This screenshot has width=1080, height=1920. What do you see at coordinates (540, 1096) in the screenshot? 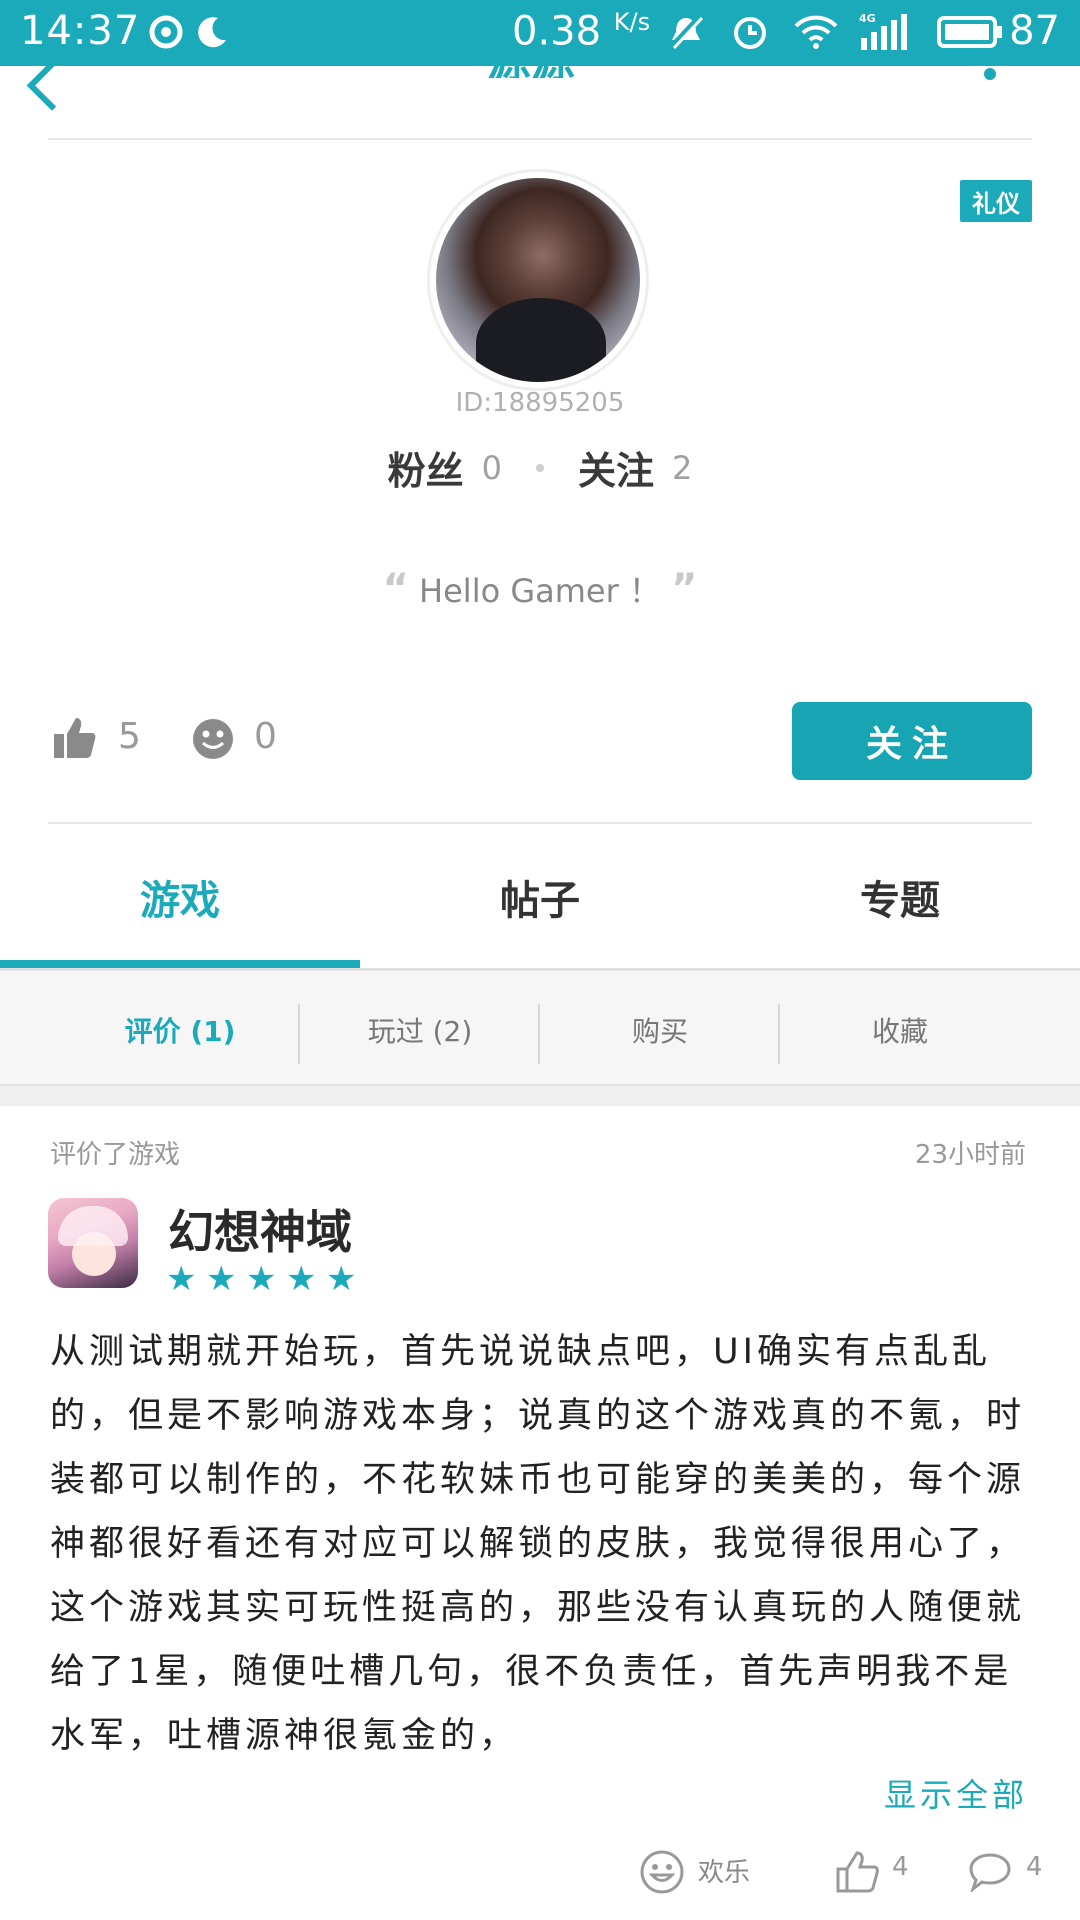
I see `section-gap` at bounding box center [540, 1096].